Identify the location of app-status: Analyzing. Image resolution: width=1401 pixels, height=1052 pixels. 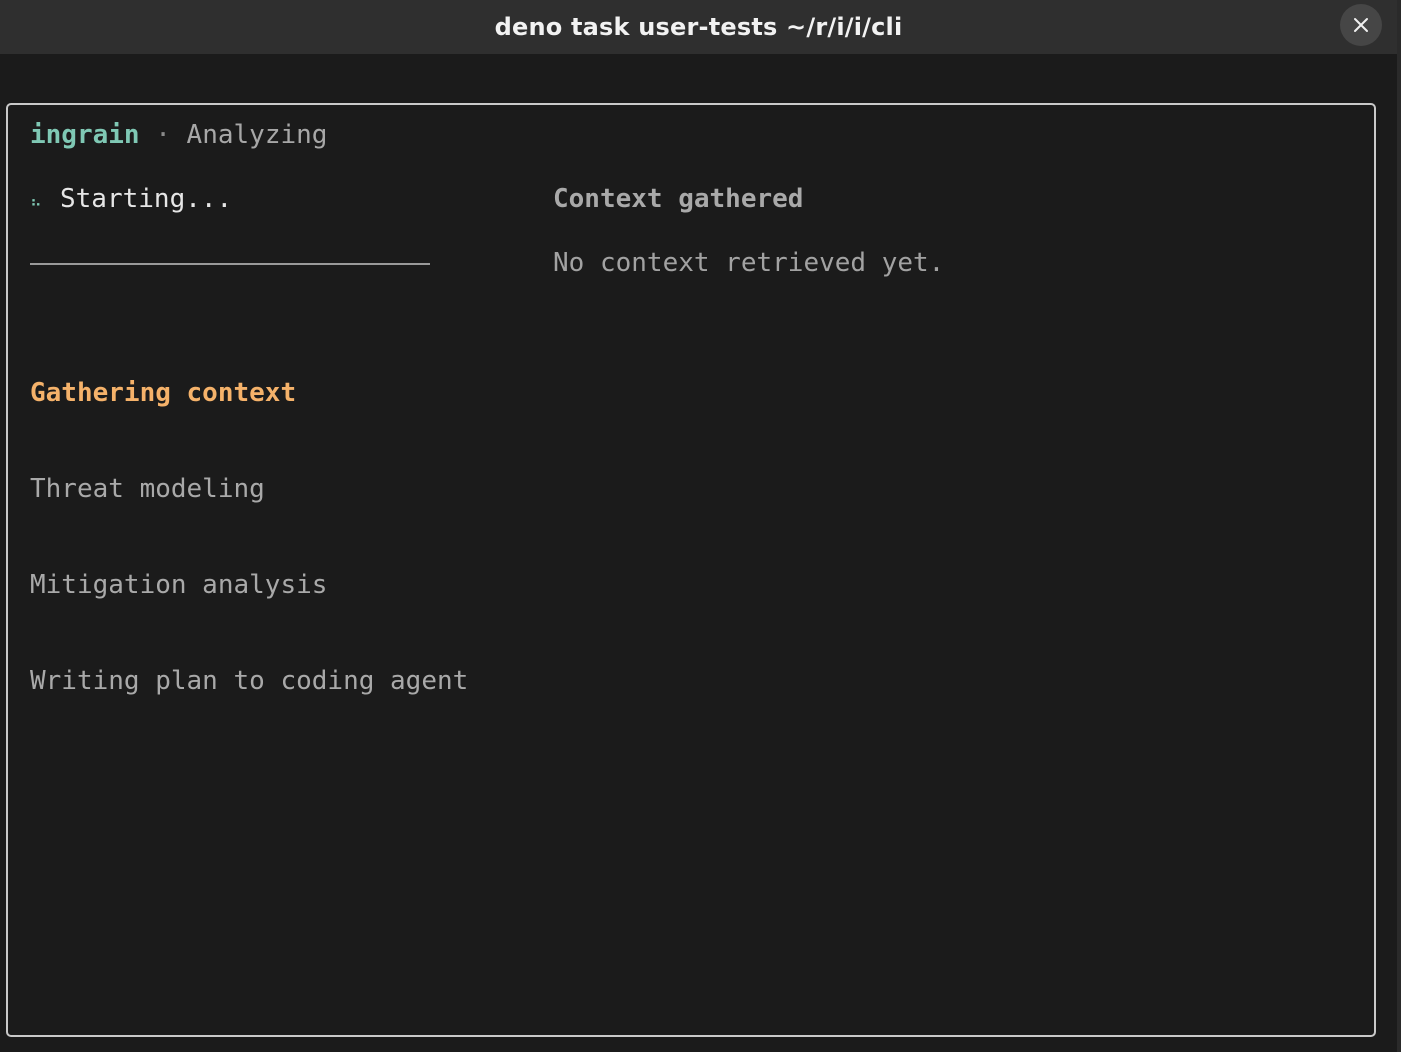
(257, 135).